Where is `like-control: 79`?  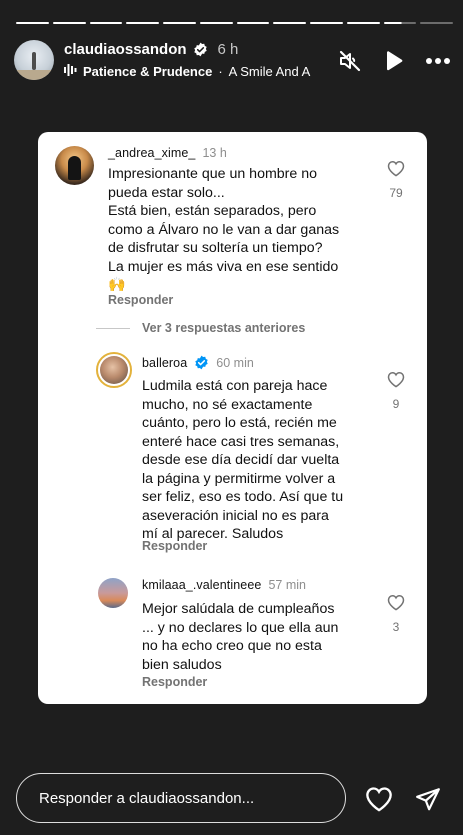
like-control: 79 is located at coordinates (396, 180).